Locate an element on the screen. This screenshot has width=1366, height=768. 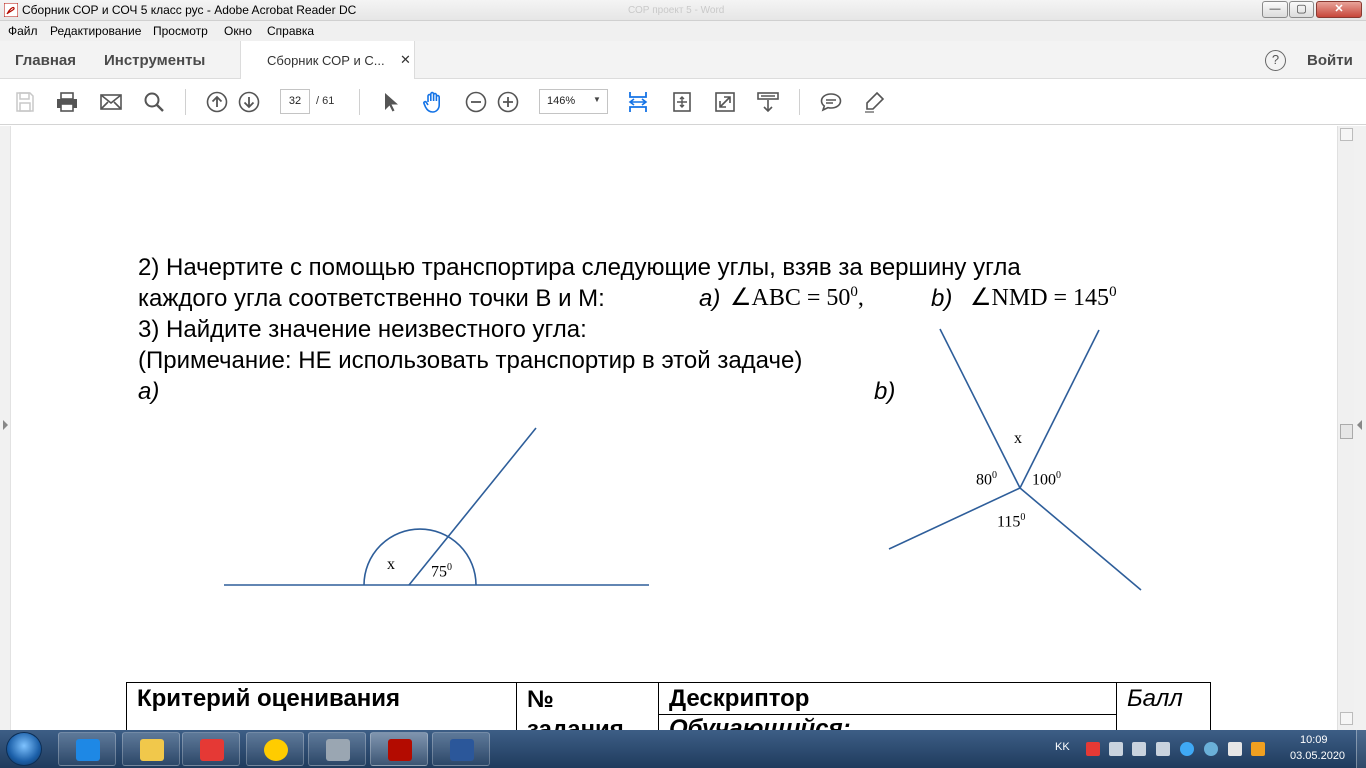
maximize-button: ▢ is located at coordinates (1301, 9).